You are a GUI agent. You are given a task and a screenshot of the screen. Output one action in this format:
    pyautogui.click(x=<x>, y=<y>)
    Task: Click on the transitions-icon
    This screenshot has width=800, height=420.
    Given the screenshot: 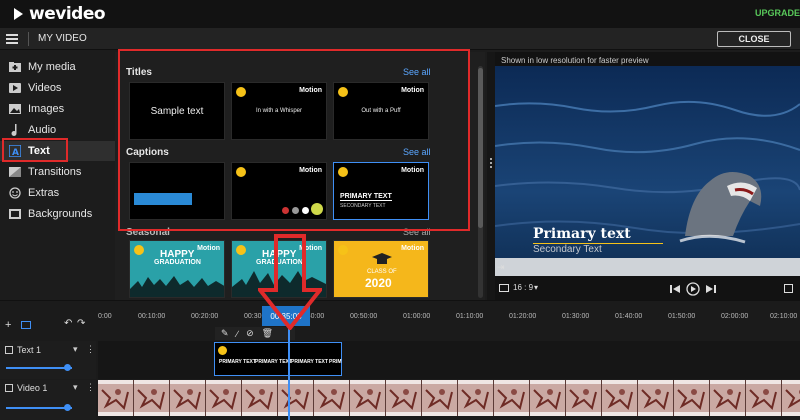 What is the action you would take?
    pyautogui.click(x=15, y=172)
    